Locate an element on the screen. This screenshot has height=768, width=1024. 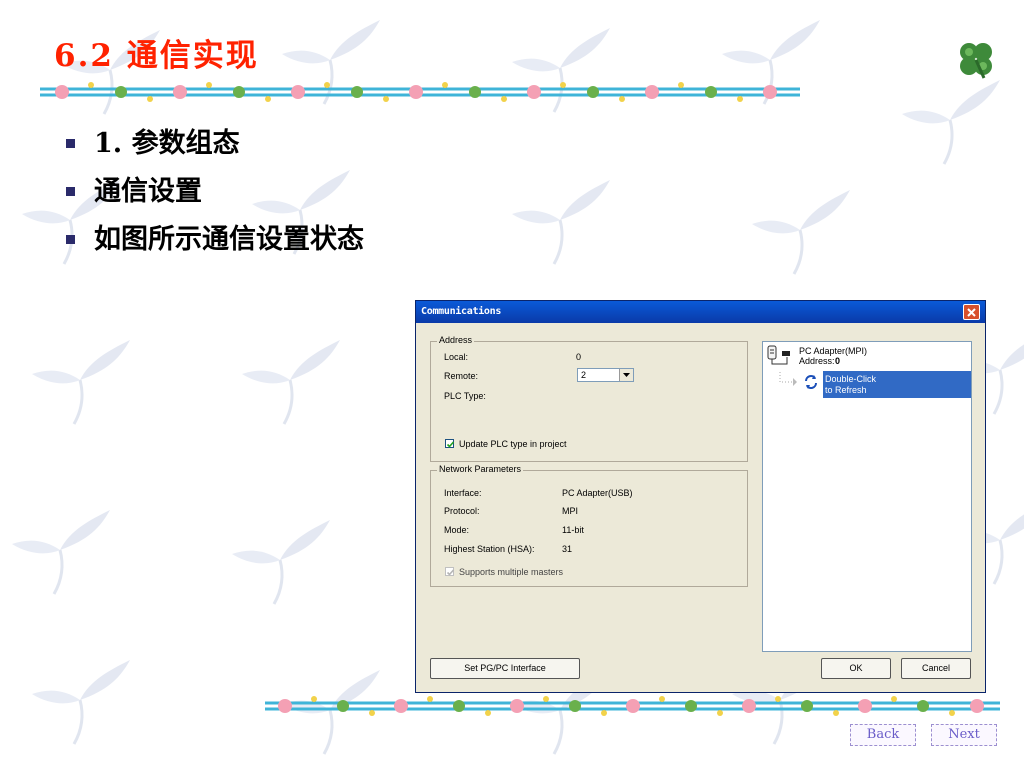
remote-address-select: 2 is located at coordinates (605, 375).